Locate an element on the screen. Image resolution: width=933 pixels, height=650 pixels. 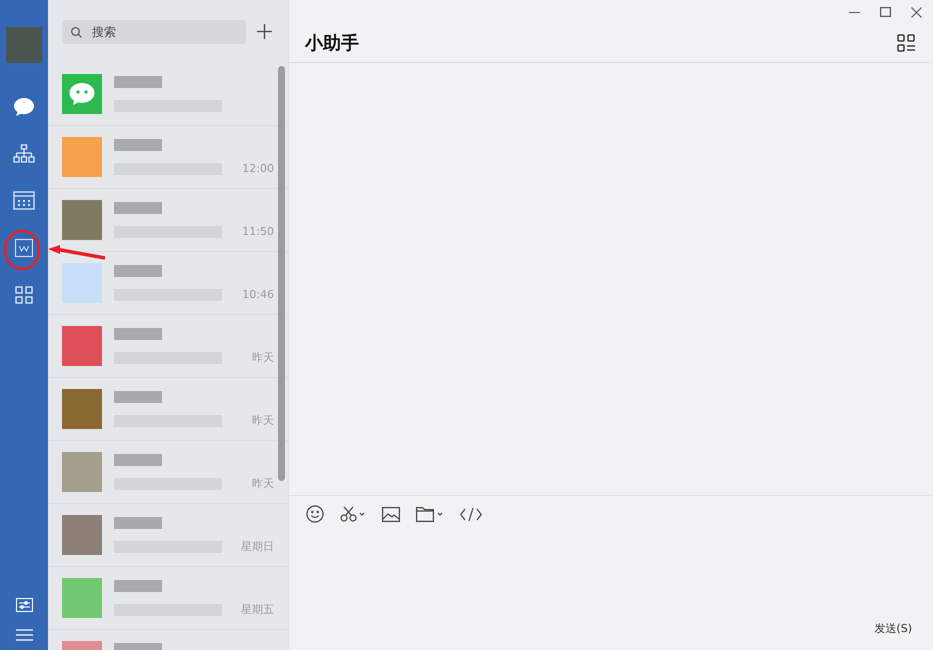
chat-bubble-icon is located at coordinates (24, 106).